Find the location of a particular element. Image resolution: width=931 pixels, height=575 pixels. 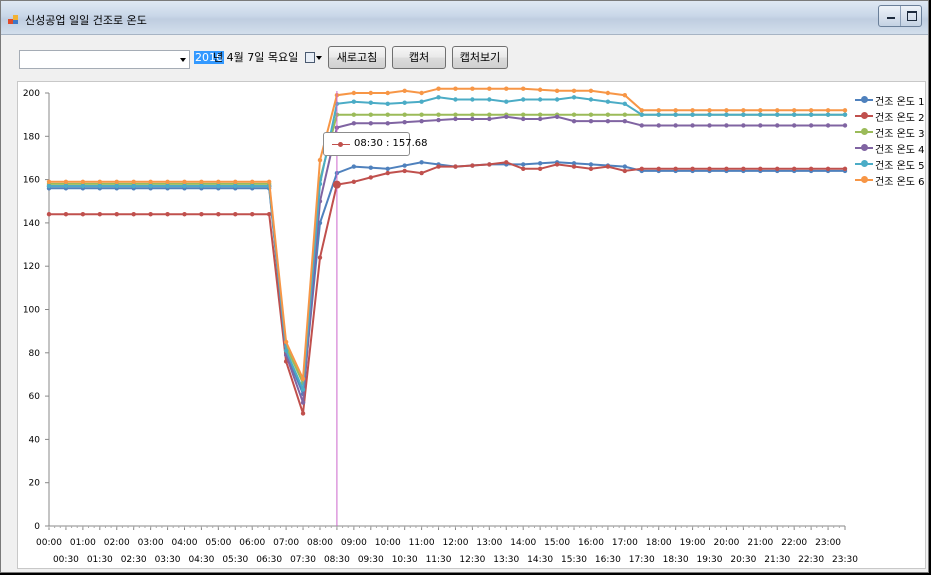

legend-item-series-2: 건조 온도 2 is located at coordinates (889, 116).